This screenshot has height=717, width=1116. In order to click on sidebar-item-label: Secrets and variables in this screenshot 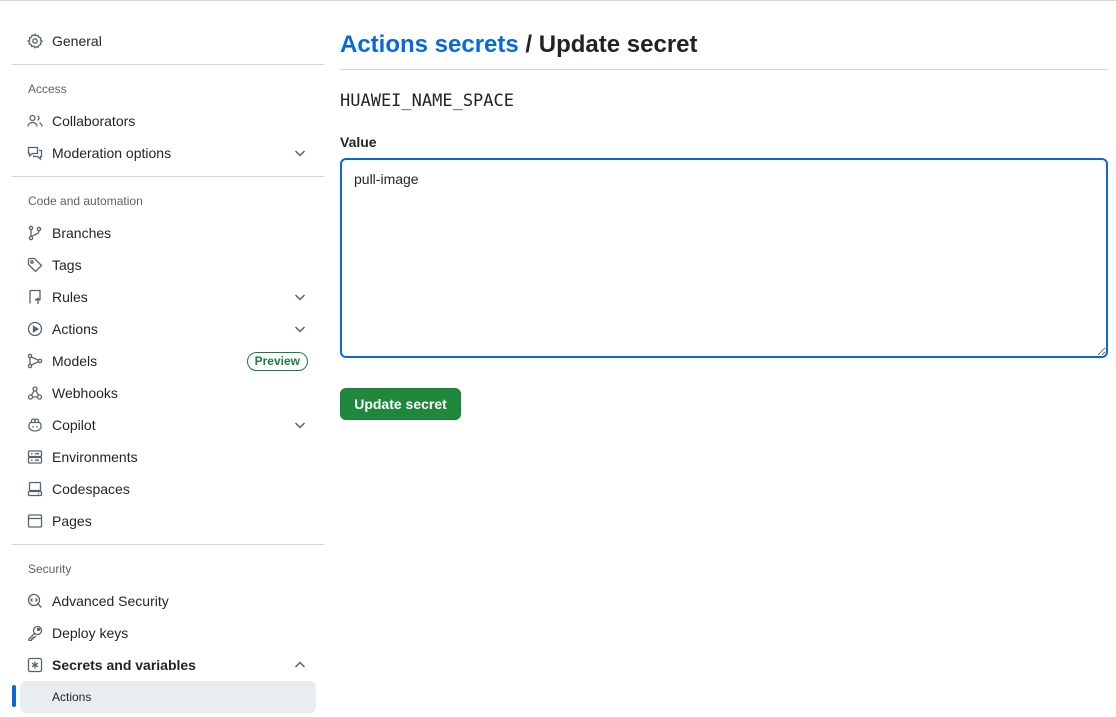, I will do `click(124, 665)`.